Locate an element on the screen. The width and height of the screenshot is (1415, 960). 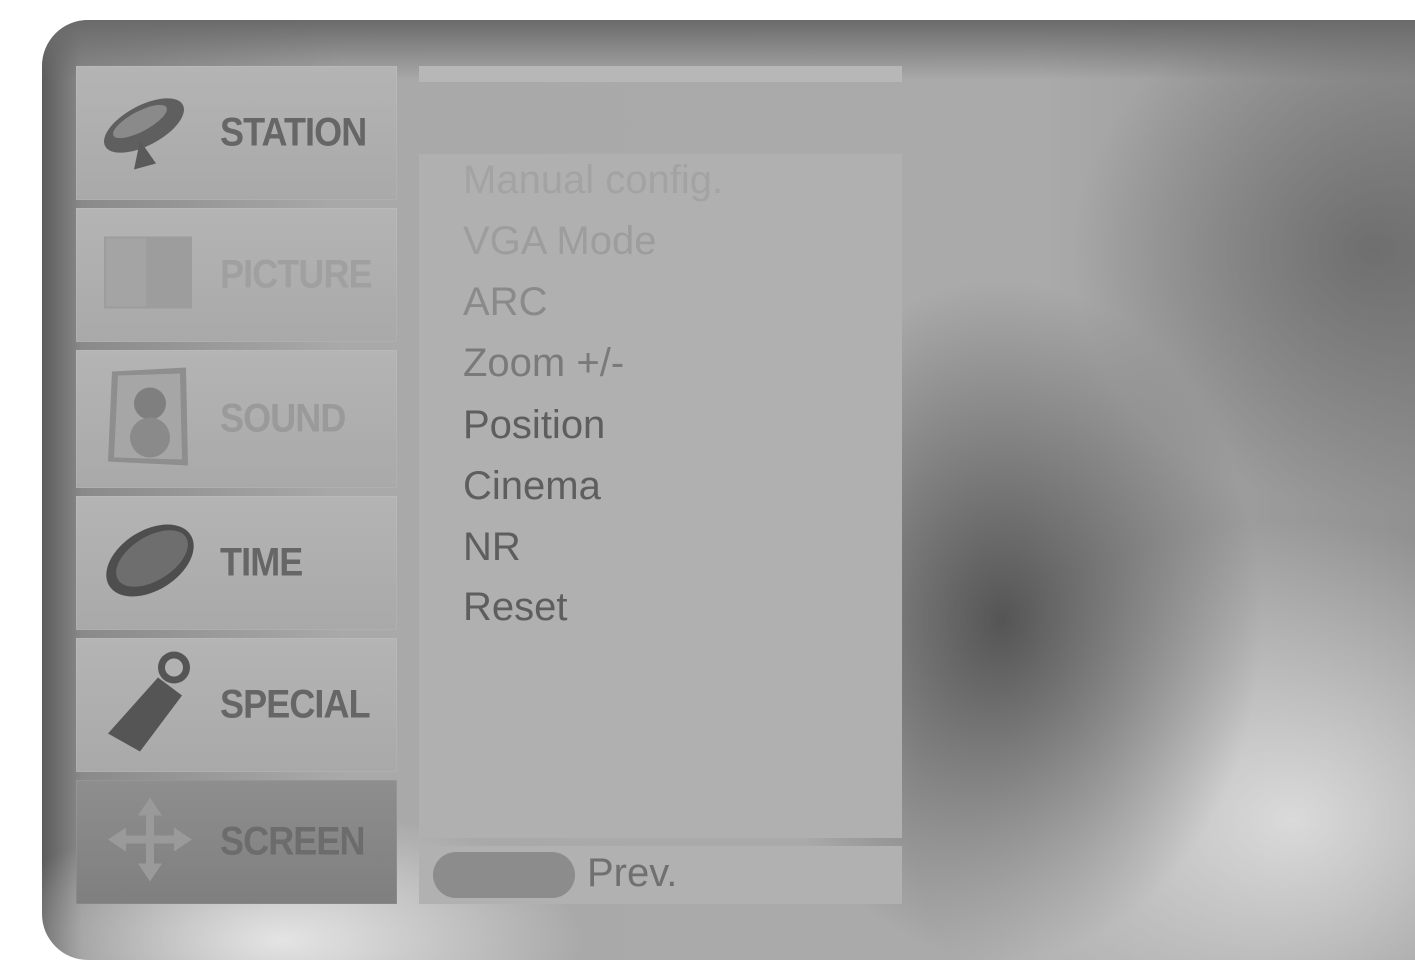
sidebar-item-label: TIME is located at coordinates (261, 562).